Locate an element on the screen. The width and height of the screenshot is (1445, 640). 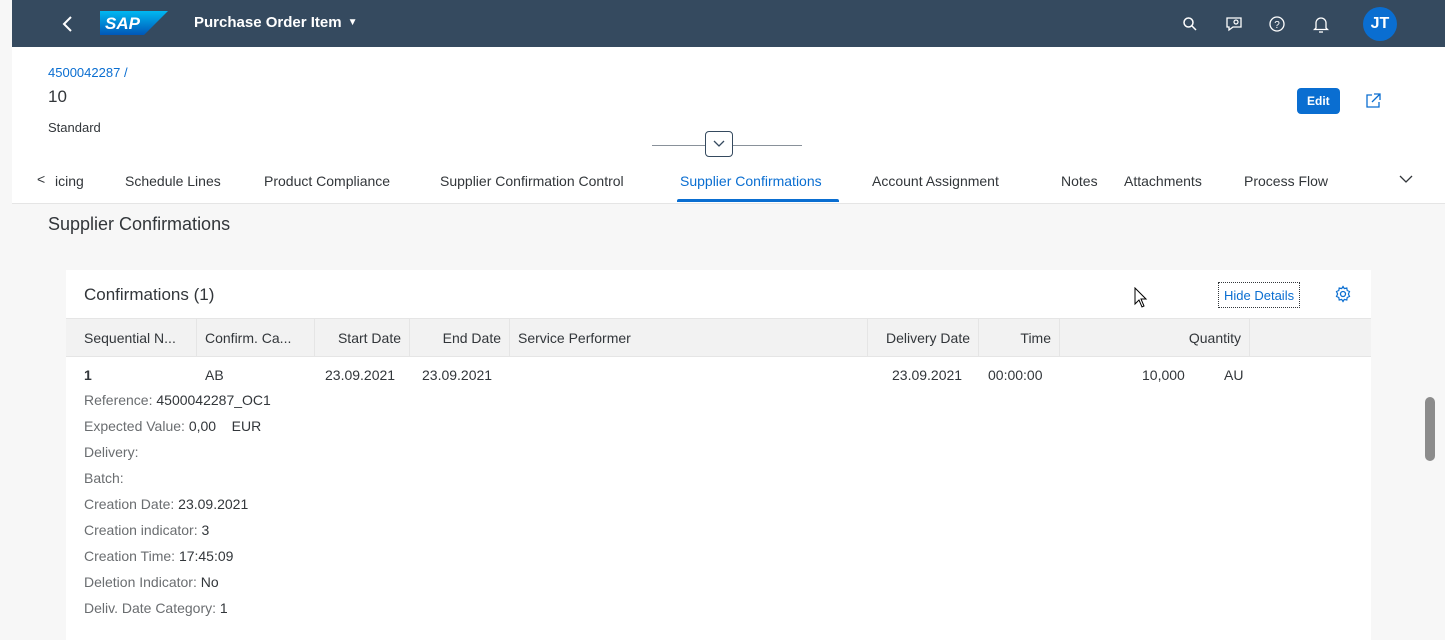
tab-pricing: icing is located at coordinates (69, 181).